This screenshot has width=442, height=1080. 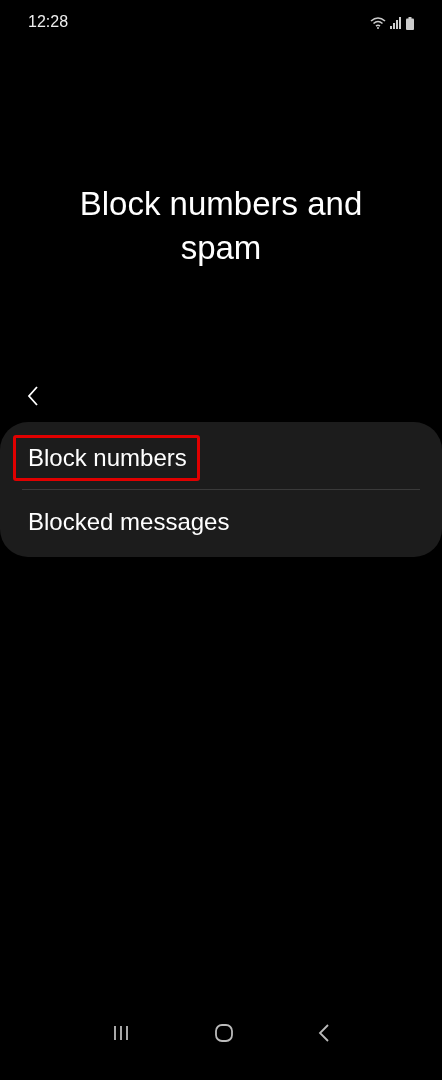 What do you see at coordinates (378, 23) in the screenshot?
I see `wifi-icon` at bounding box center [378, 23].